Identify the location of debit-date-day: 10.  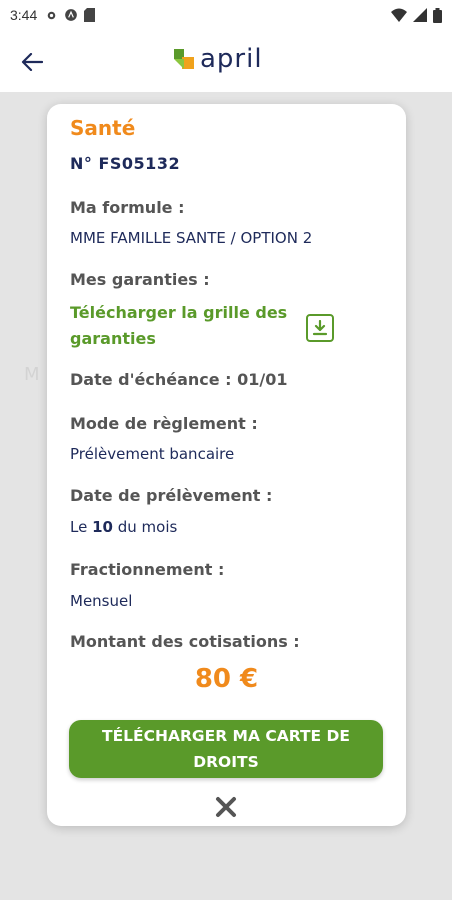
(102, 527).